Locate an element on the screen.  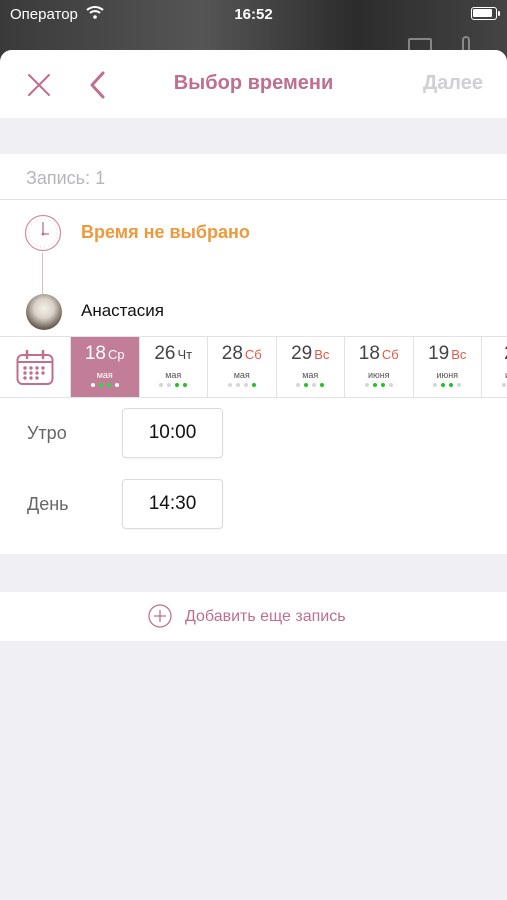
date-header: 19 Вс is located at coordinates (448, 354).